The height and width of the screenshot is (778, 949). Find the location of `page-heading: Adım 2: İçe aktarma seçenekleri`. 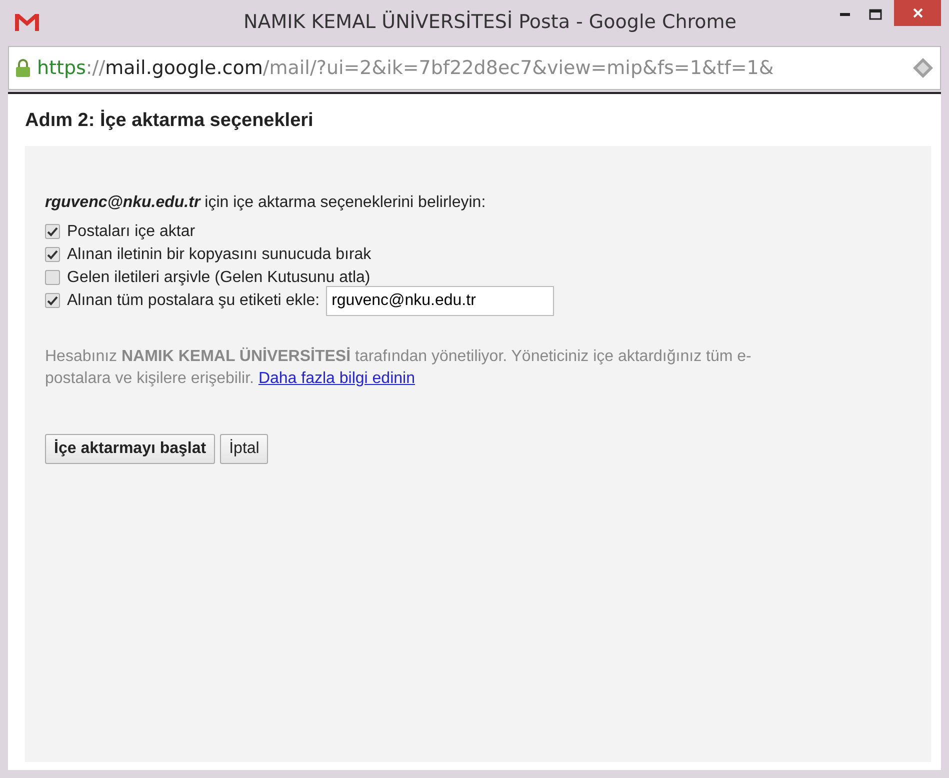

page-heading: Adım 2: İçe aktarma seçenekleri is located at coordinates (169, 121).